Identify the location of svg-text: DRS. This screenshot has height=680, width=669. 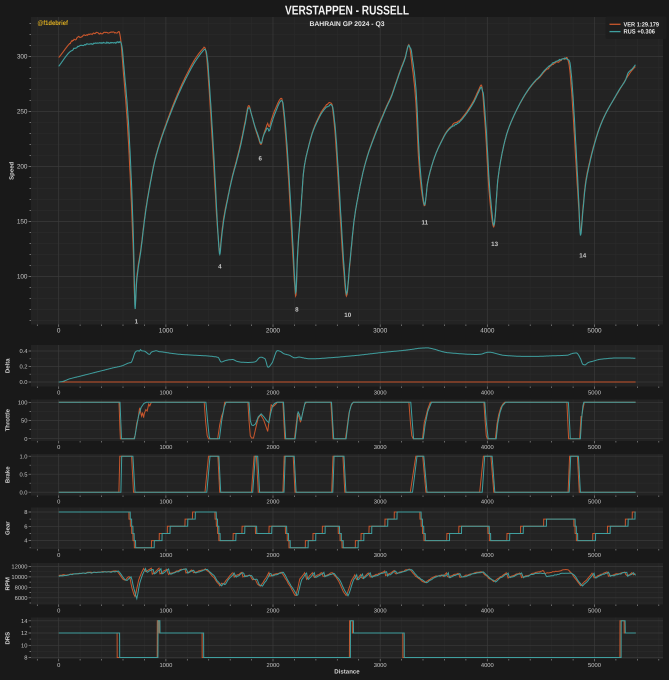
(8, 638).